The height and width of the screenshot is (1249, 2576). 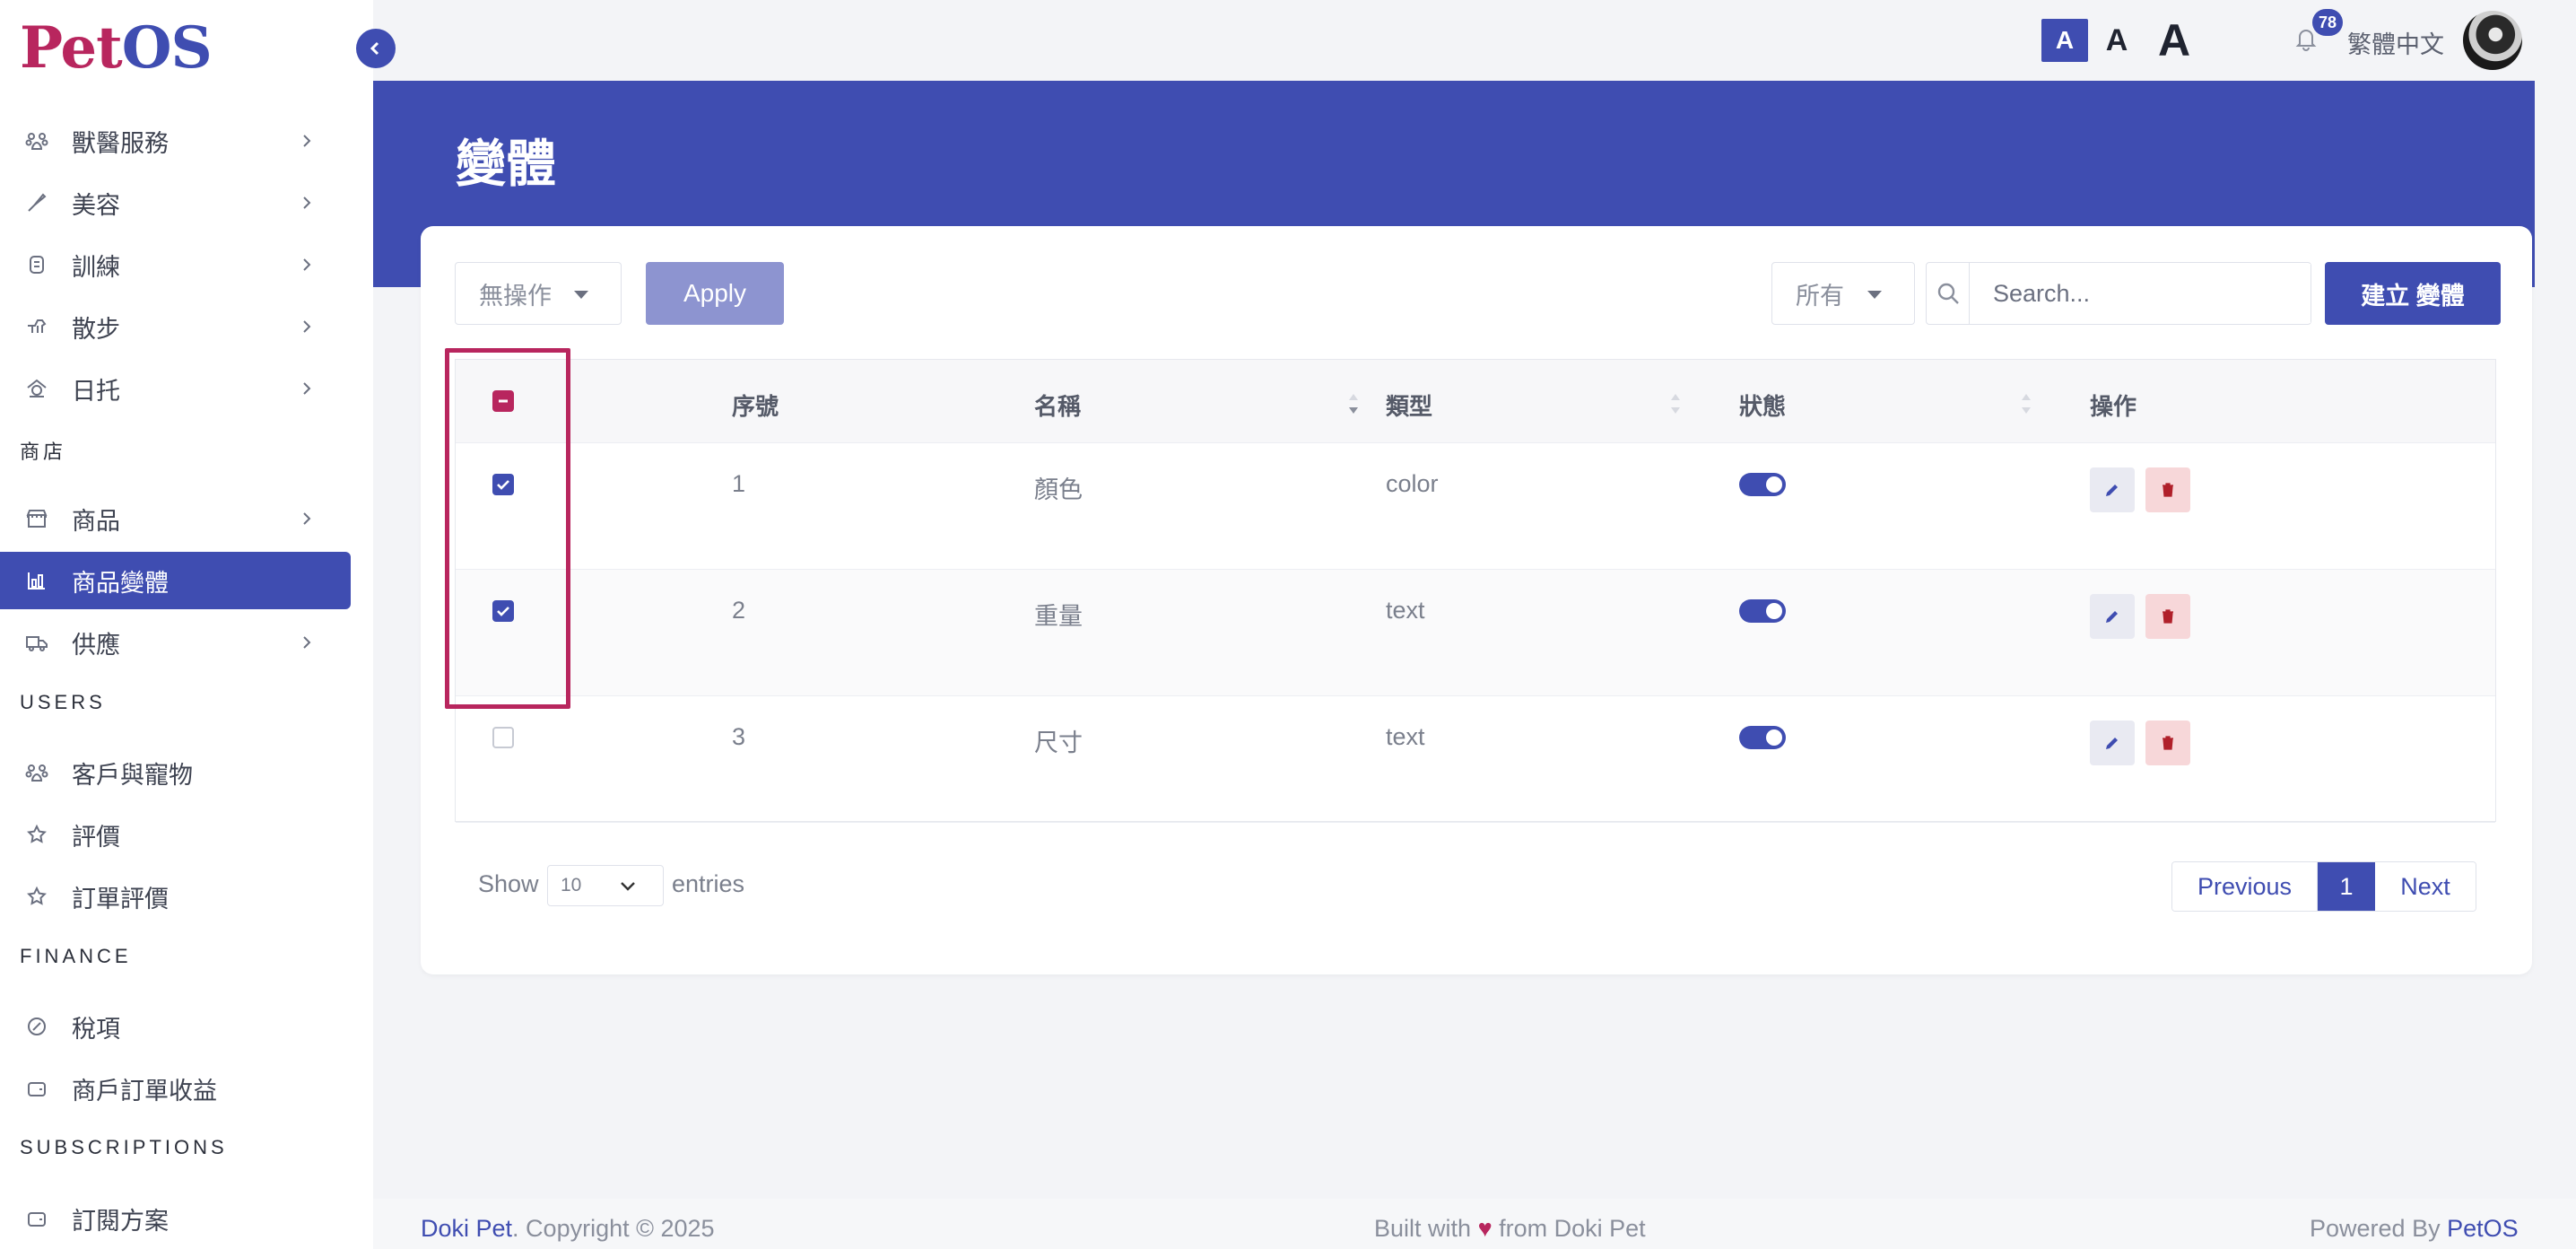 I want to click on footer-petos-link: PetOS, so click(x=2483, y=1229).